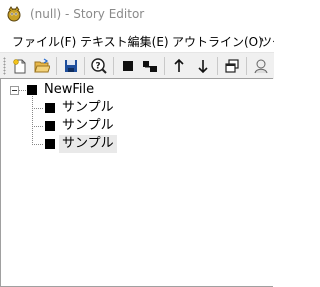 The image size is (320, 287). Describe the element at coordinates (44, 41) in the screenshot. I see `menu-file: ファイル(F)` at that location.